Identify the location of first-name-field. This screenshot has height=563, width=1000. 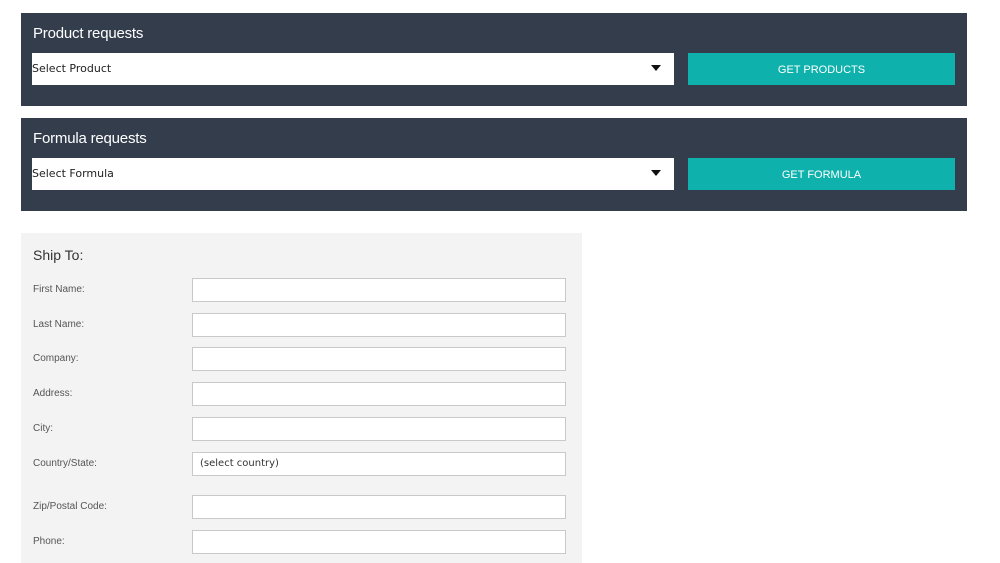
(379, 290).